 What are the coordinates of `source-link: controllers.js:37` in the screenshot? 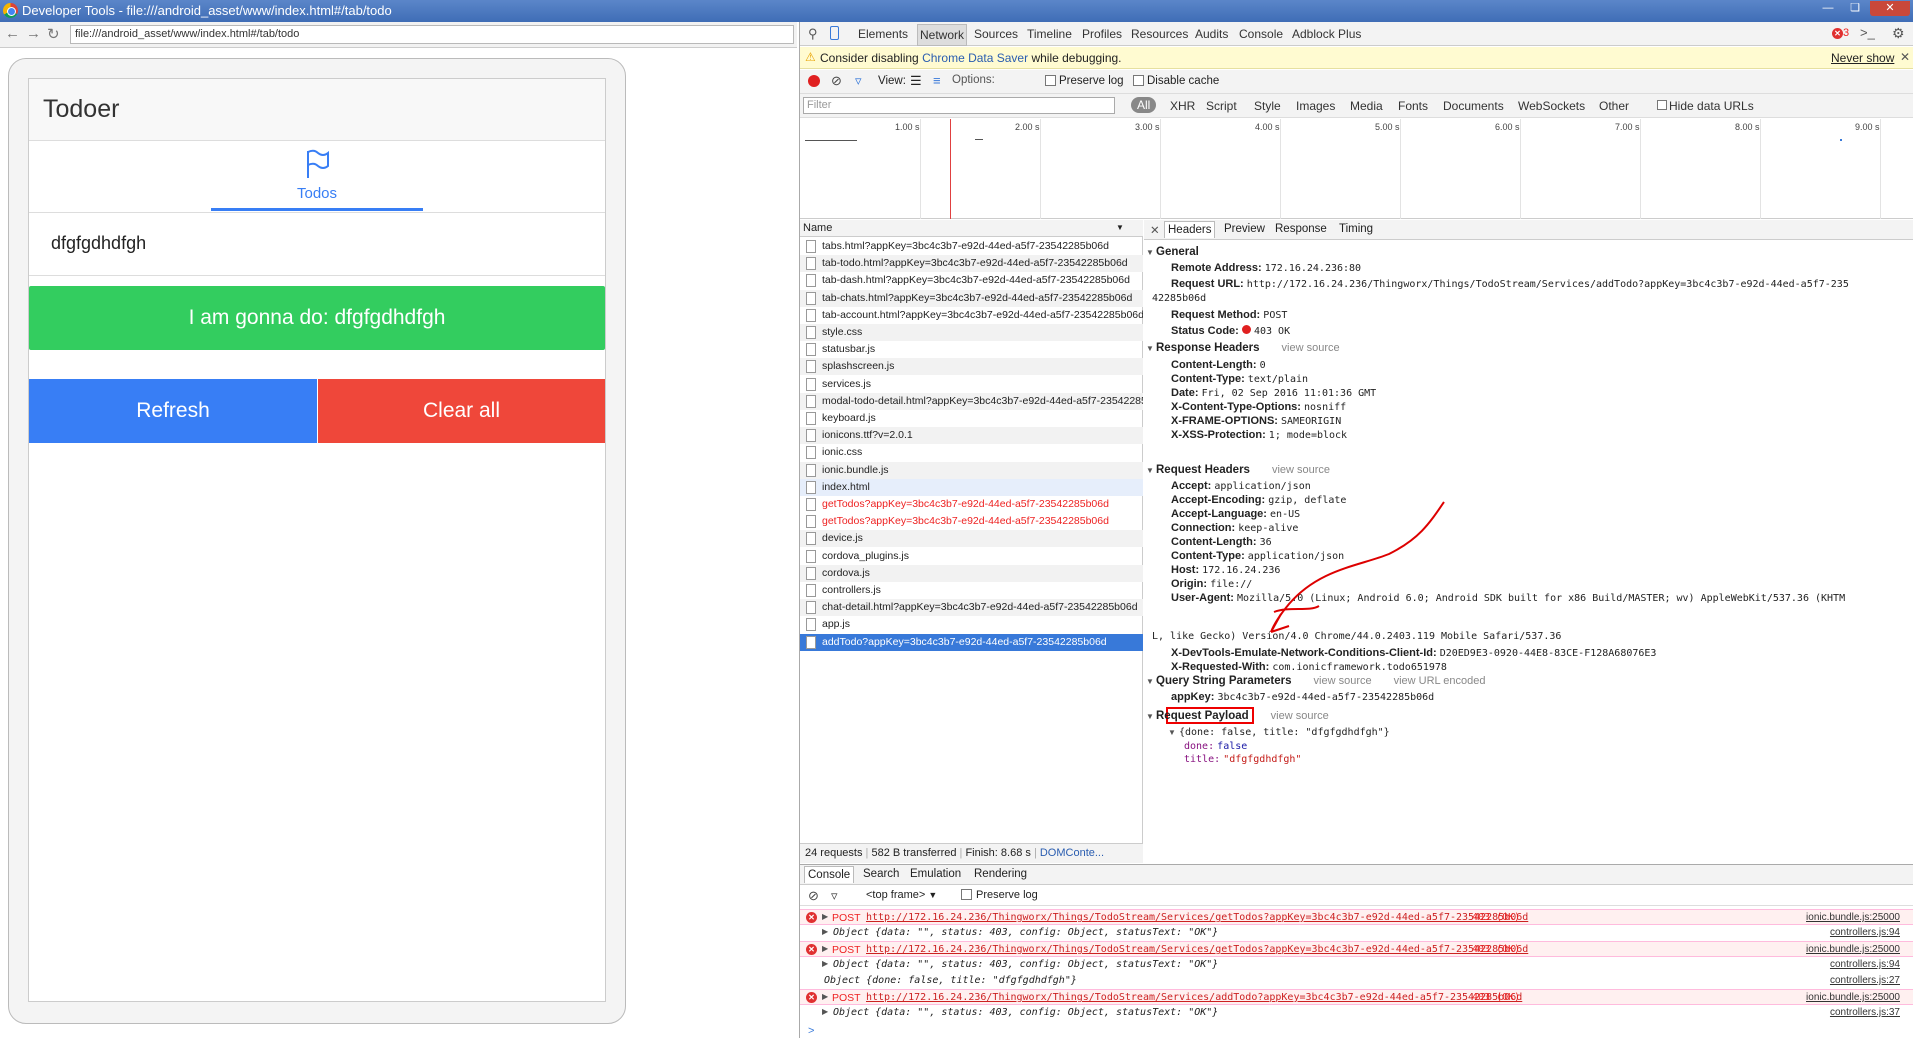 It's located at (1865, 1012).